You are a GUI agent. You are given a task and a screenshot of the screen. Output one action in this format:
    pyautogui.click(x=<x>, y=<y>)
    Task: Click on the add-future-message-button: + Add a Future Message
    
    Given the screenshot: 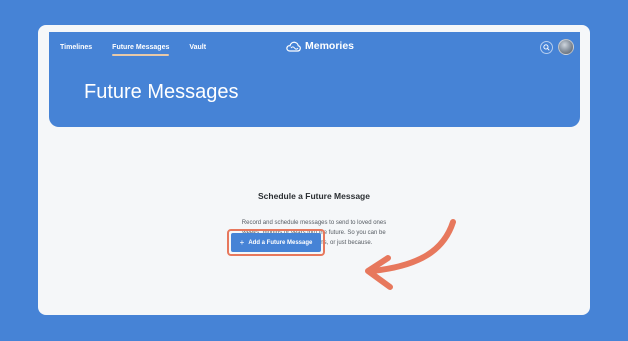 What is the action you would take?
    pyautogui.click(x=276, y=242)
    